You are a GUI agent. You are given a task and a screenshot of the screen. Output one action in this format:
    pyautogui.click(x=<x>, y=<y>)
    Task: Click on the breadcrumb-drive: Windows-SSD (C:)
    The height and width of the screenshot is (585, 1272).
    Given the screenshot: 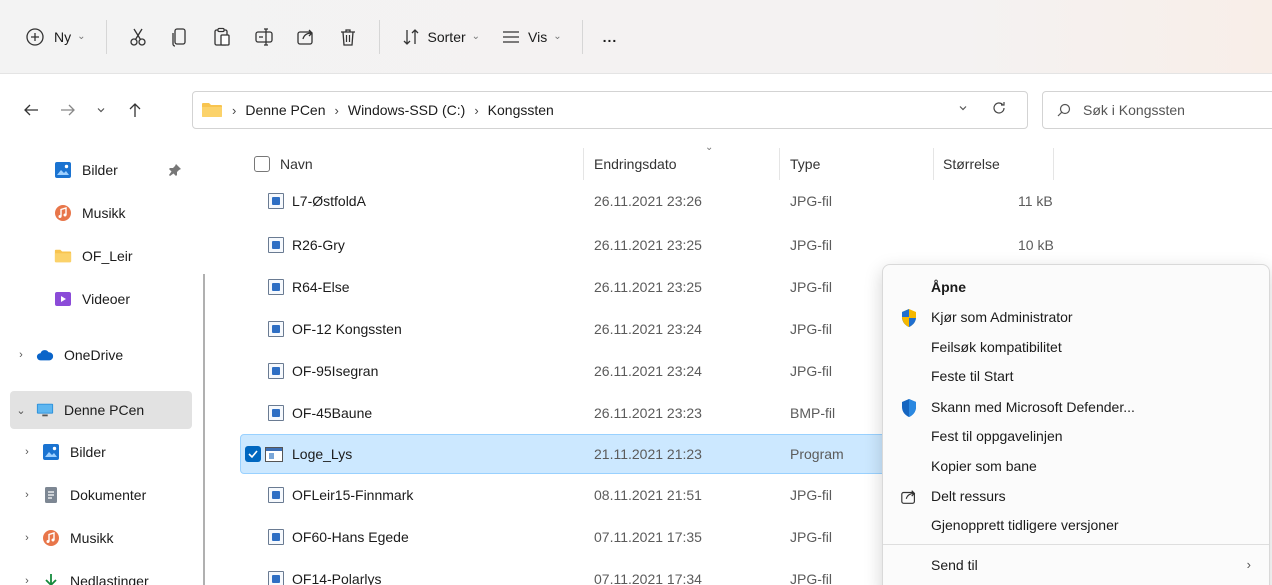 What is the action you would take?
    pyautogui.click(x=406, y=110)
    